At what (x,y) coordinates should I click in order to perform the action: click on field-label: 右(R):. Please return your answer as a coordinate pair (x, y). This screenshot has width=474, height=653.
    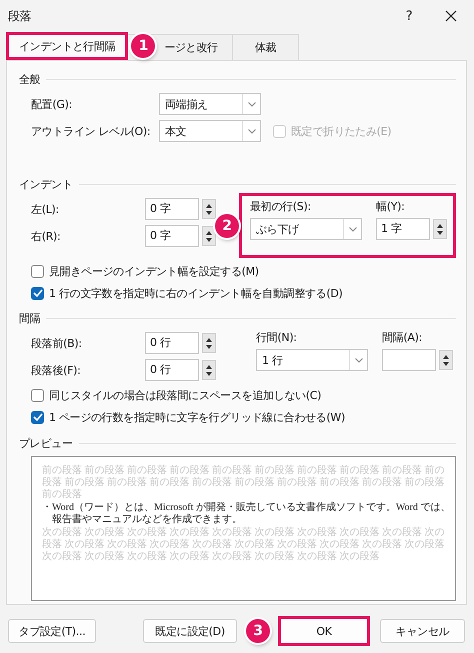
    Looking at the image, I should click on (46, 236).